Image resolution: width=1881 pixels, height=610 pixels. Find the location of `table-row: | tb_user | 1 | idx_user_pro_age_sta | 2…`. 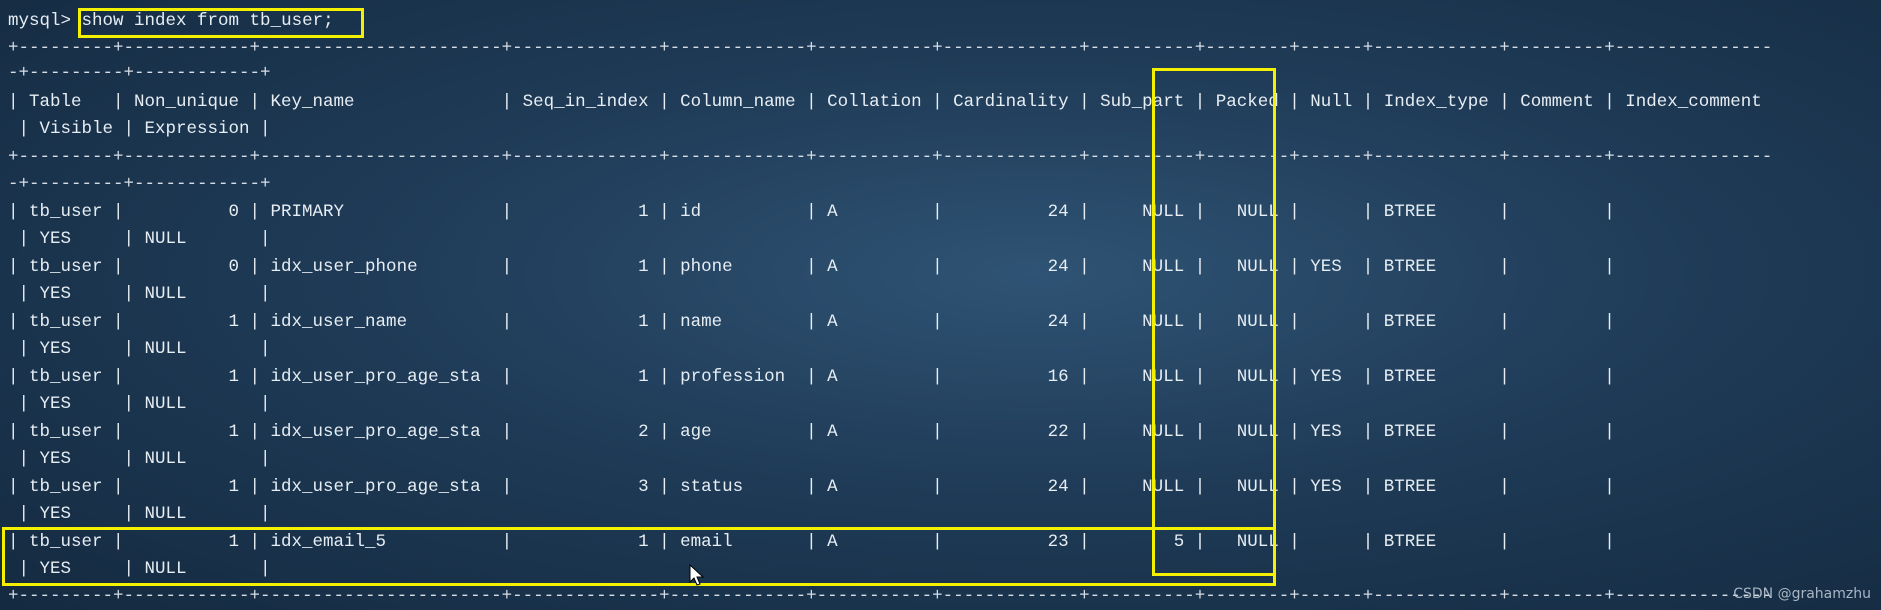

table-row: | tb_user | 1 | idx_user_pro_age_sta | 2… is located at coordinates (811, 432).